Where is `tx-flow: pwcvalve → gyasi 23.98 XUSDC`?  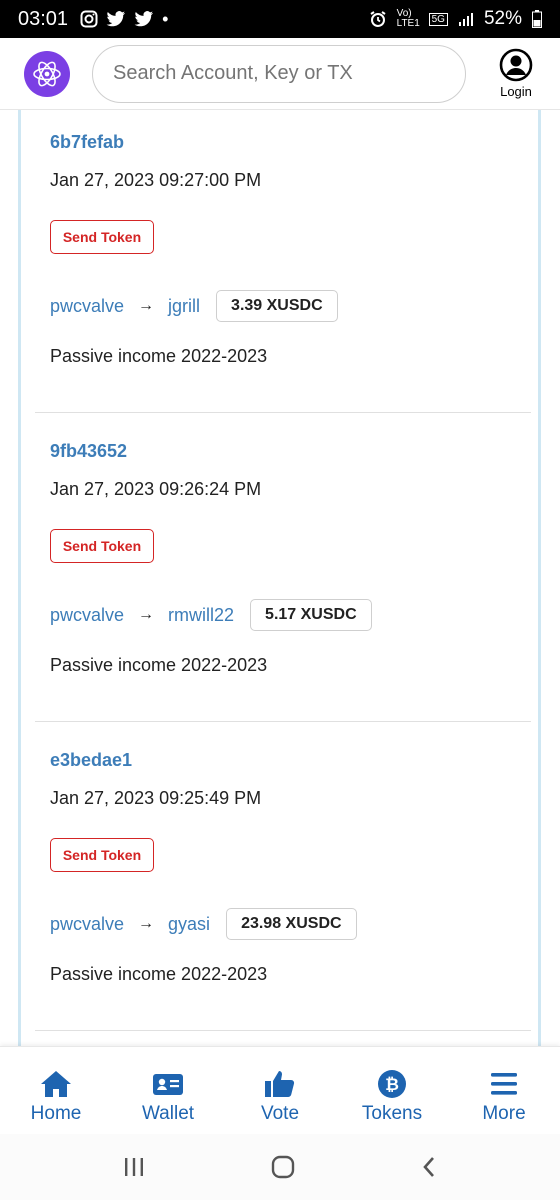
tx-flow: pwcvalve → gyasi 23.98 XUSDC is located at coordinates (203, 924).